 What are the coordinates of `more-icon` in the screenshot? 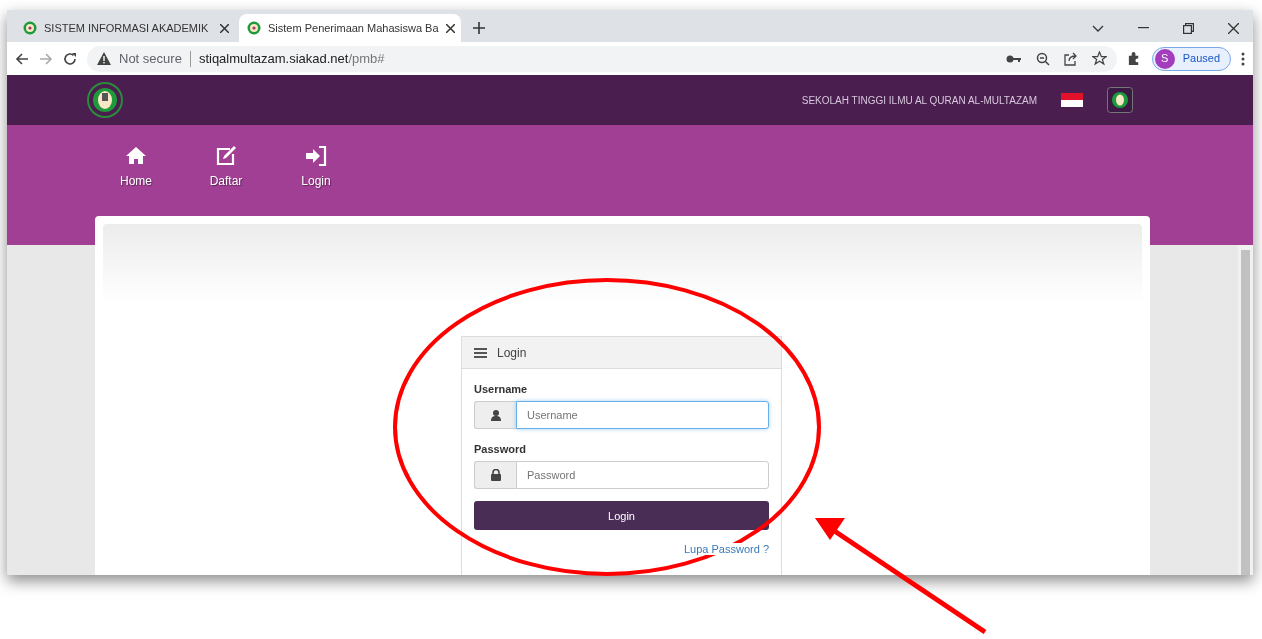 It's located at (1243, 58).